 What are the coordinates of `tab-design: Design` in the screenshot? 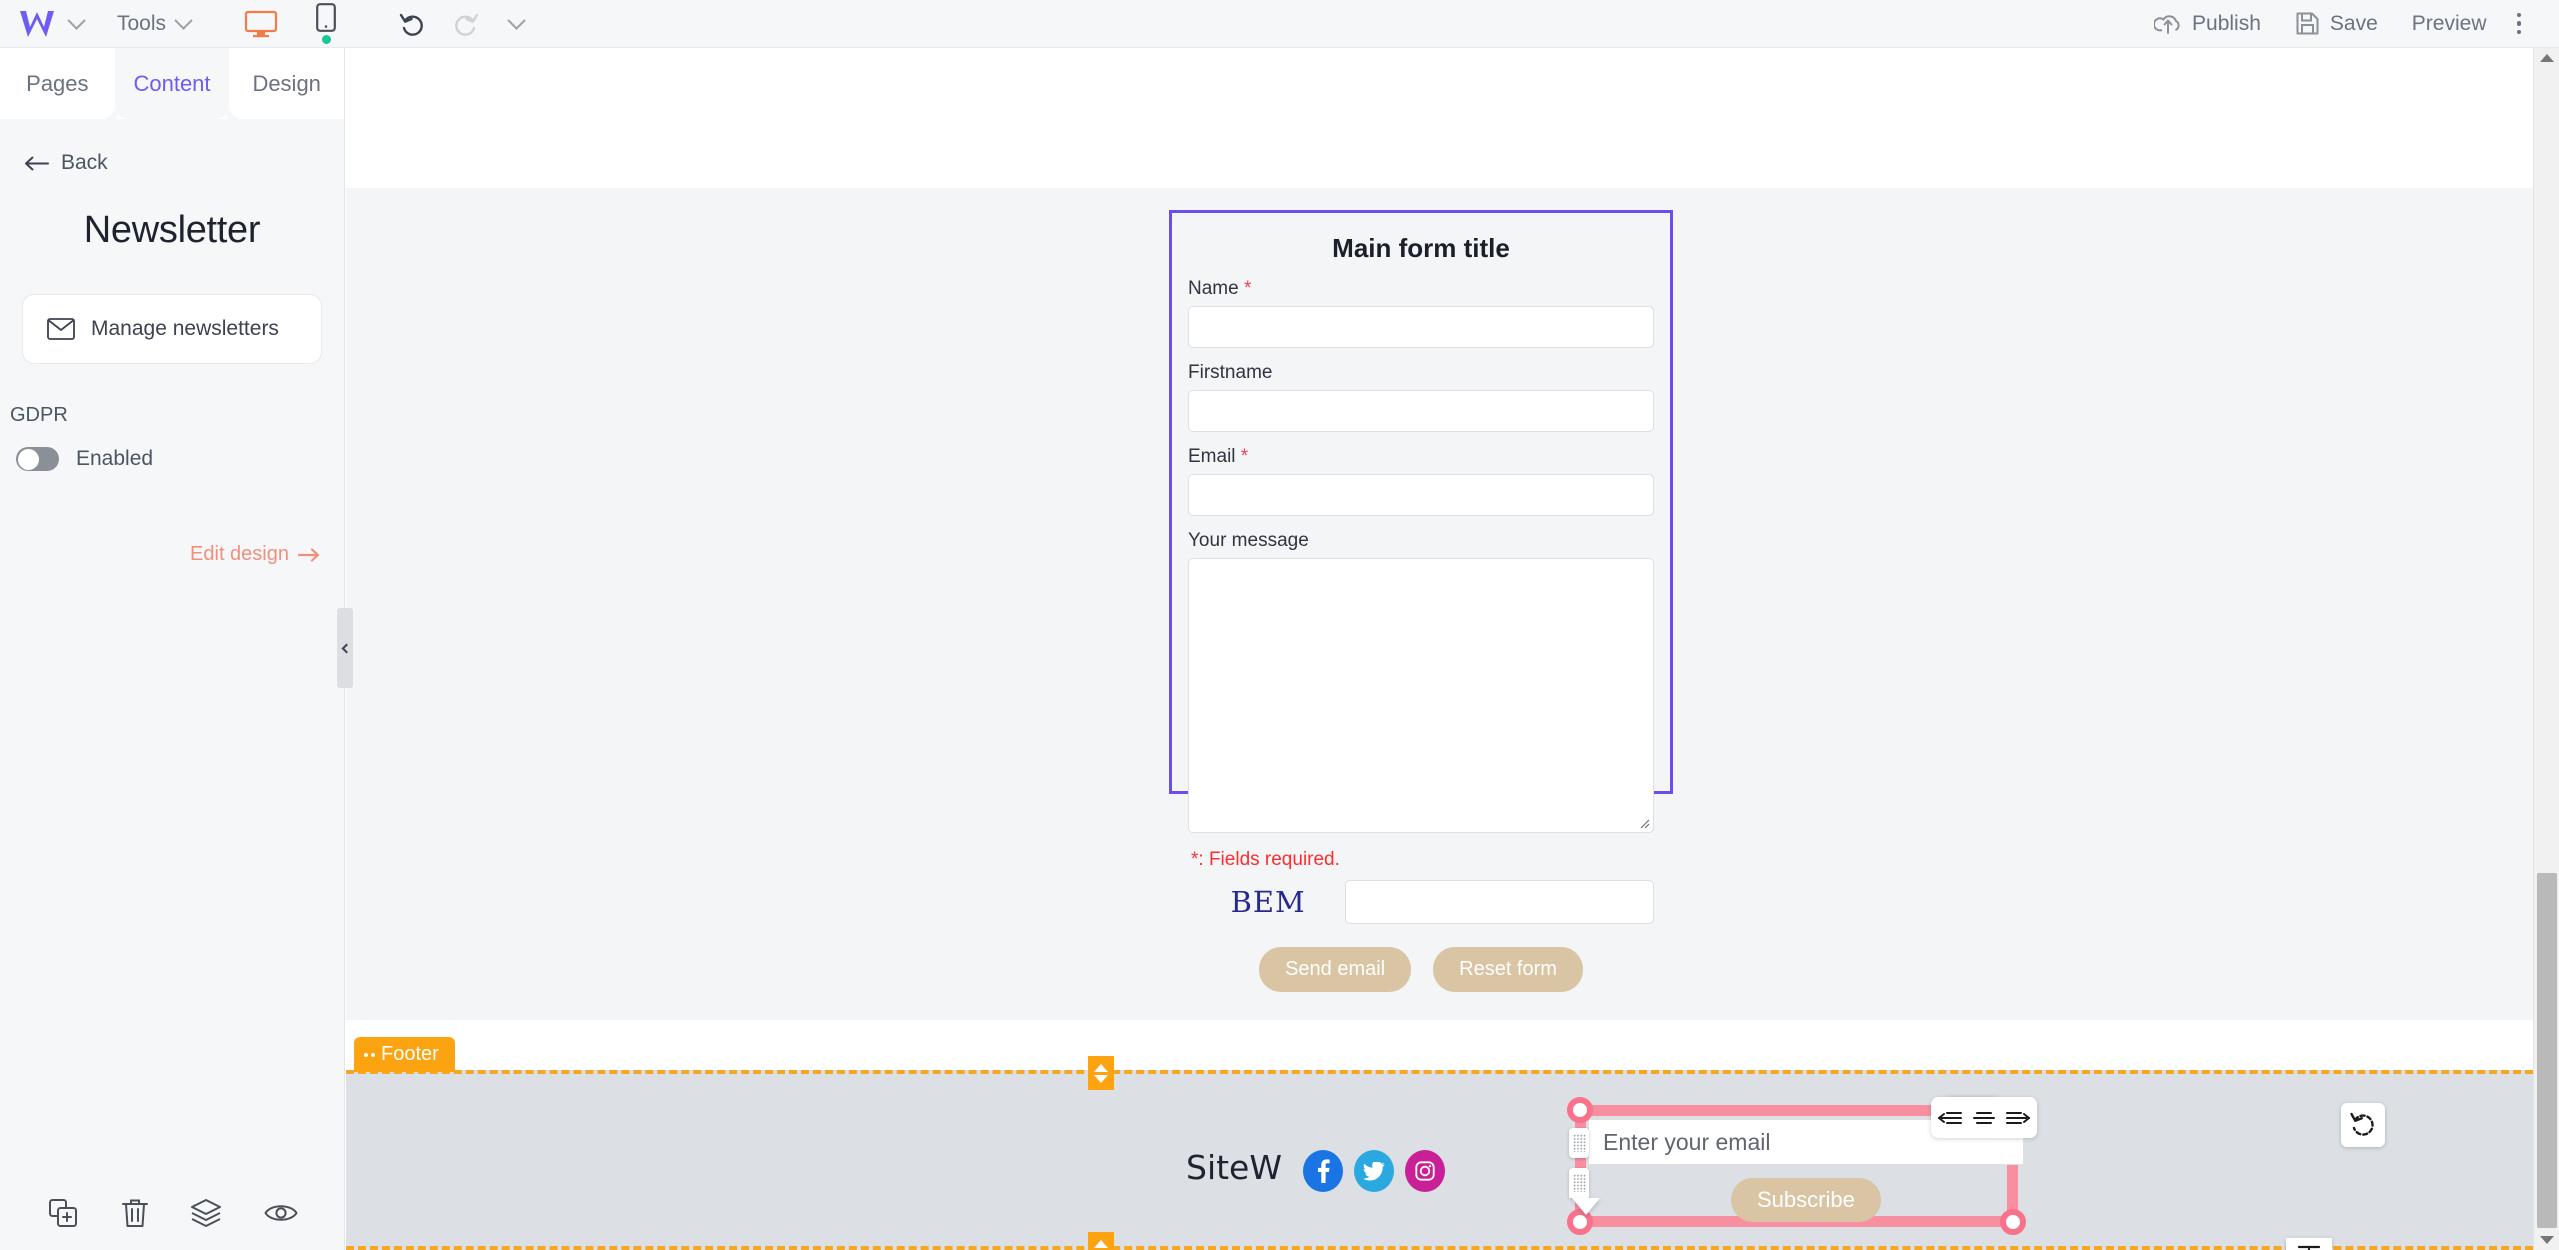 It's located at (286, 83).